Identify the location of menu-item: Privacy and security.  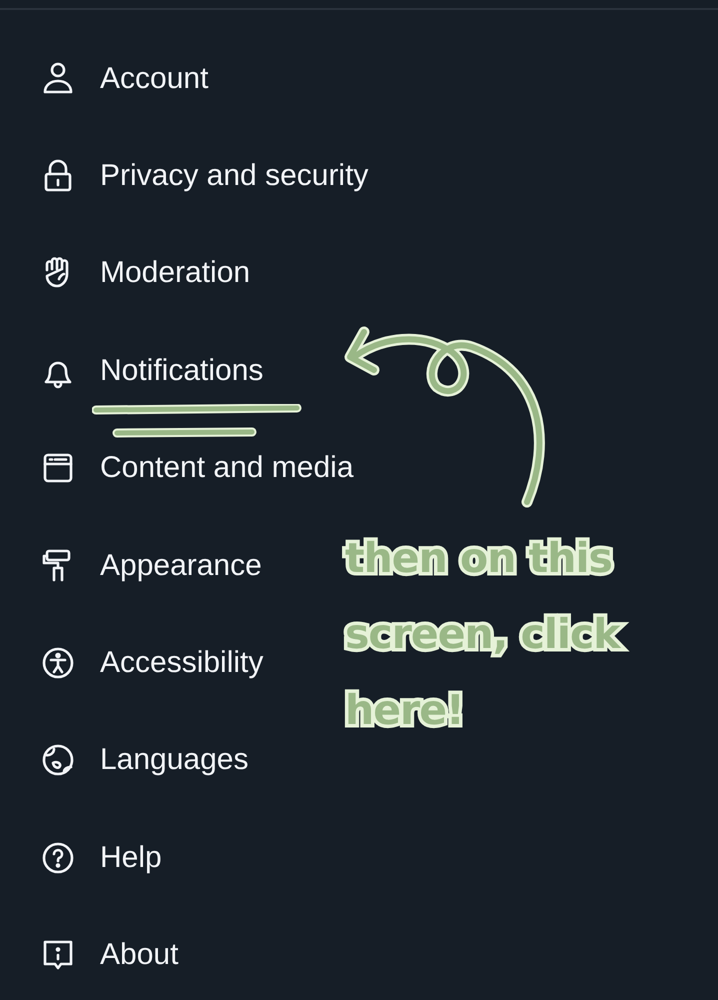
(234, 176).